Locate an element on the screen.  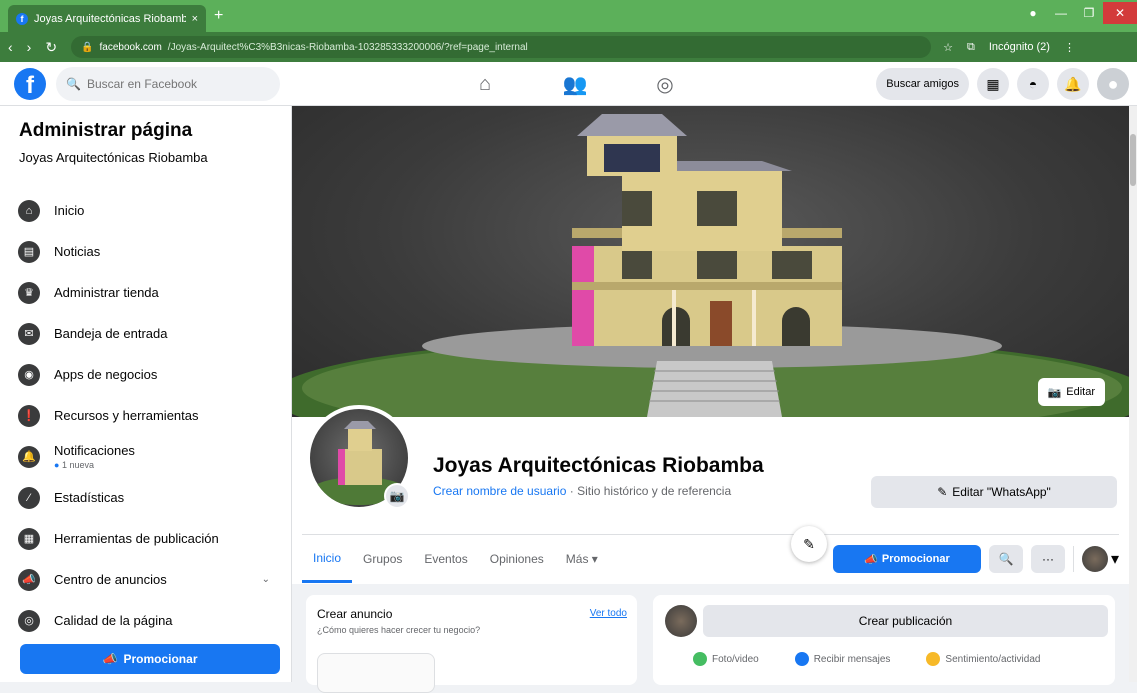
tab-1: Grupos is located at coordinates (382, 559).